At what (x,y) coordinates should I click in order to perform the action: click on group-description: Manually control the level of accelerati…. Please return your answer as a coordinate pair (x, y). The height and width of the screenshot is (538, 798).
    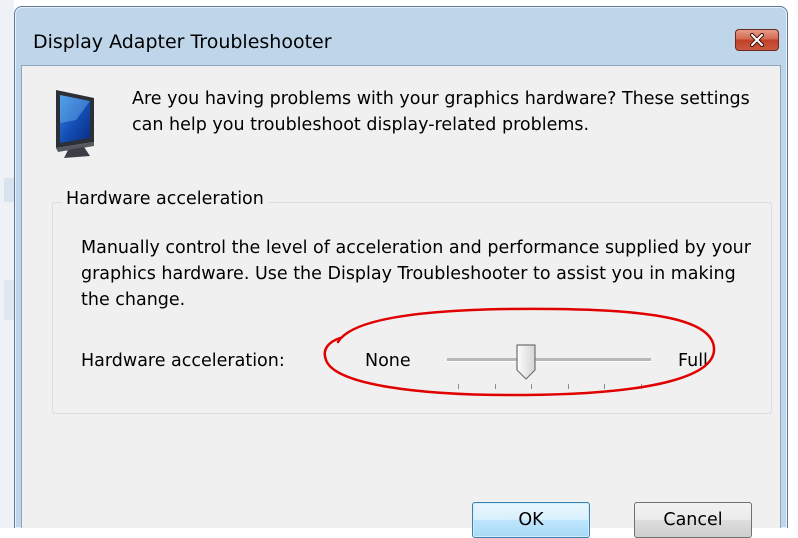
    Looking at the image, I should click on (416, 274).